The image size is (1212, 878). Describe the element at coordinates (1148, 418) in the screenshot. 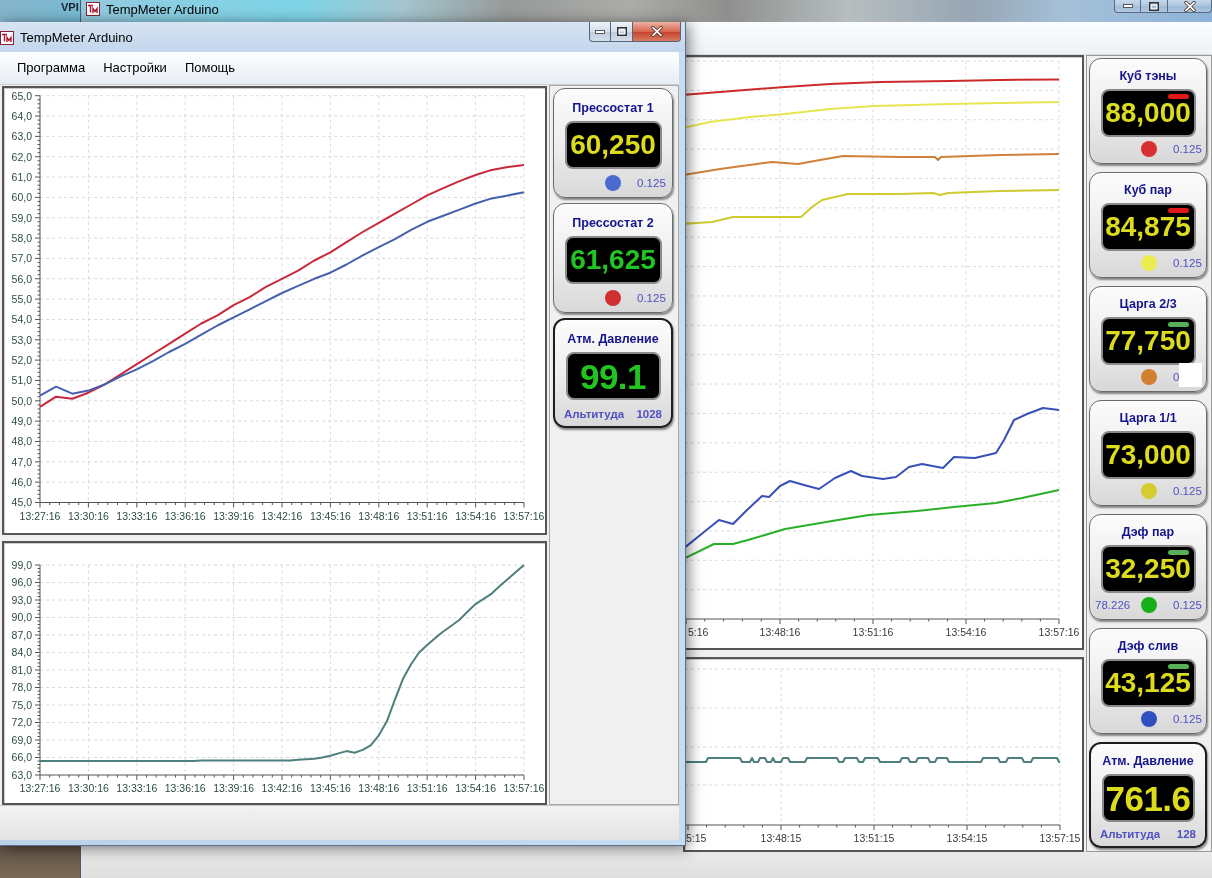

I see `gauge-title: Царга 1/1` at that location.